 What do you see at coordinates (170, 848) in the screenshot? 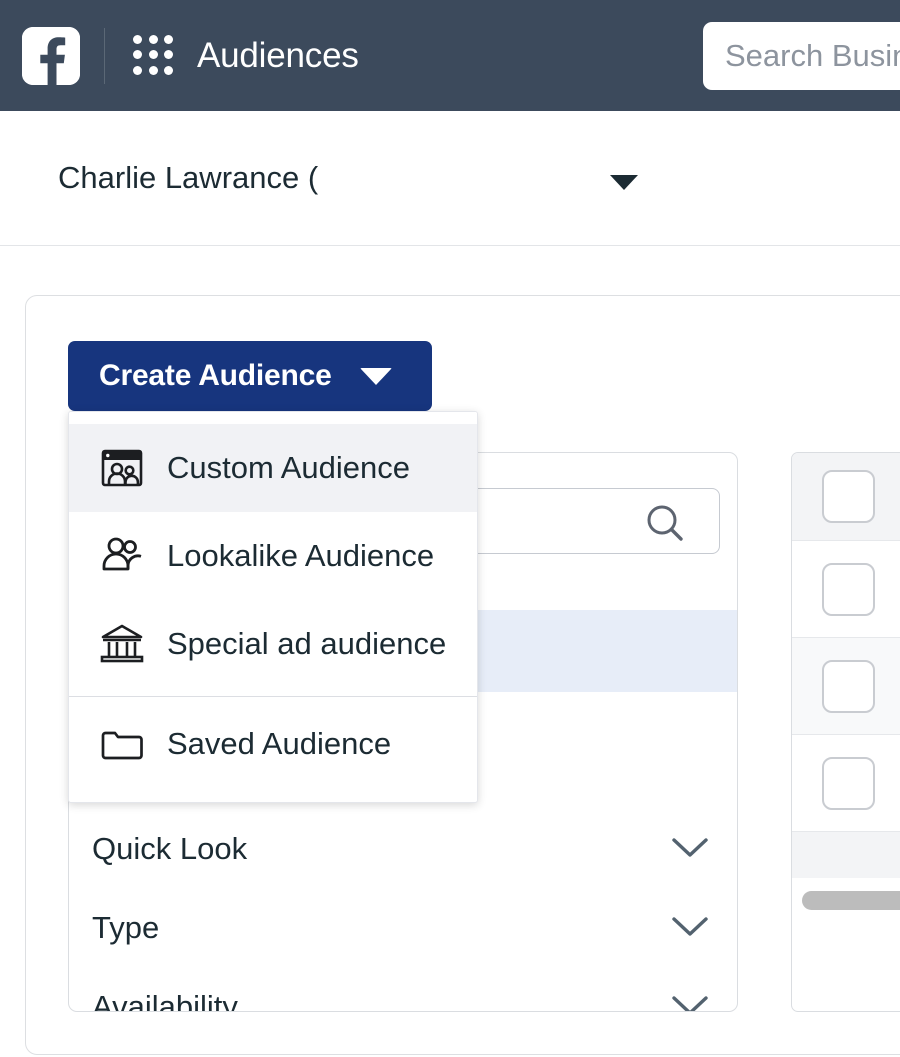
I see `filter-label: Quick Look` at bounding box center [170, 848].